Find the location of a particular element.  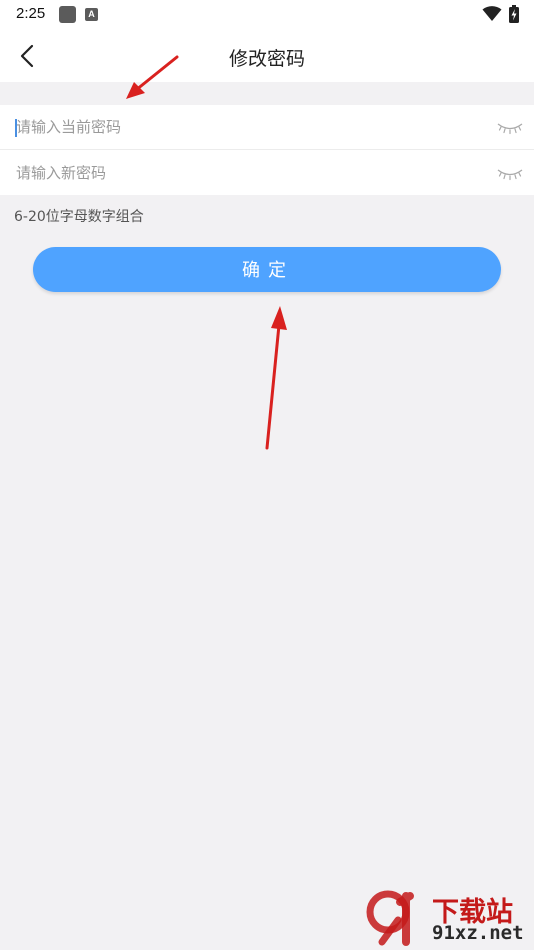

field-divider is located at coordinates (267, 149).